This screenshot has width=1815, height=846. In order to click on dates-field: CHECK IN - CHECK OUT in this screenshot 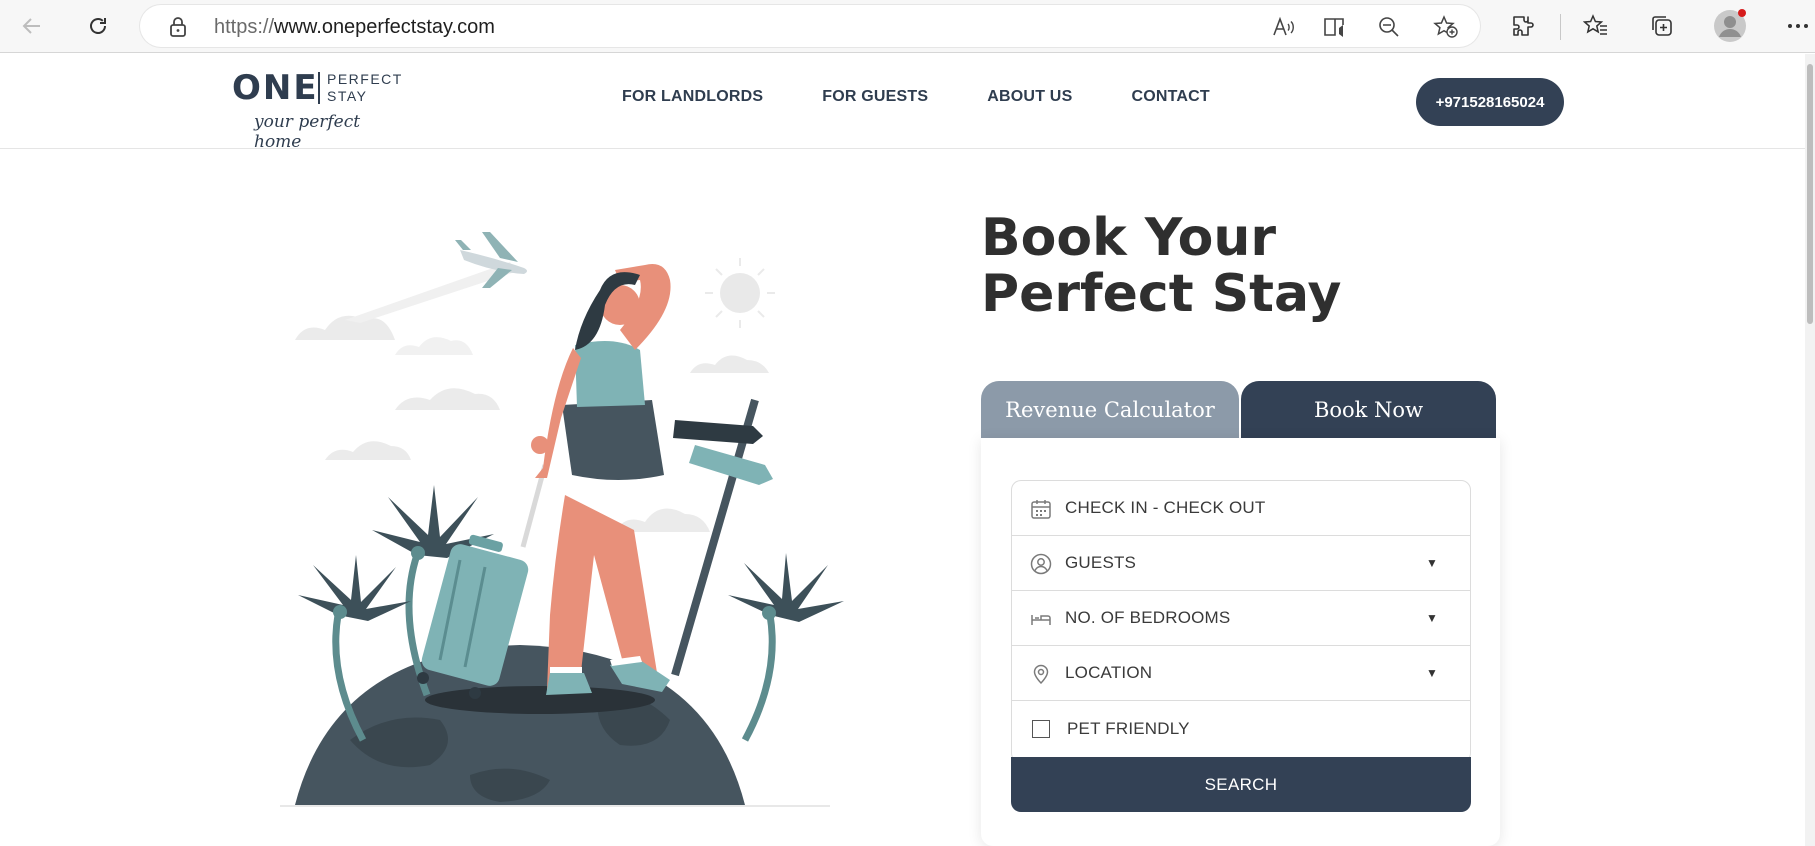, I will do `click(1241, 508)`.